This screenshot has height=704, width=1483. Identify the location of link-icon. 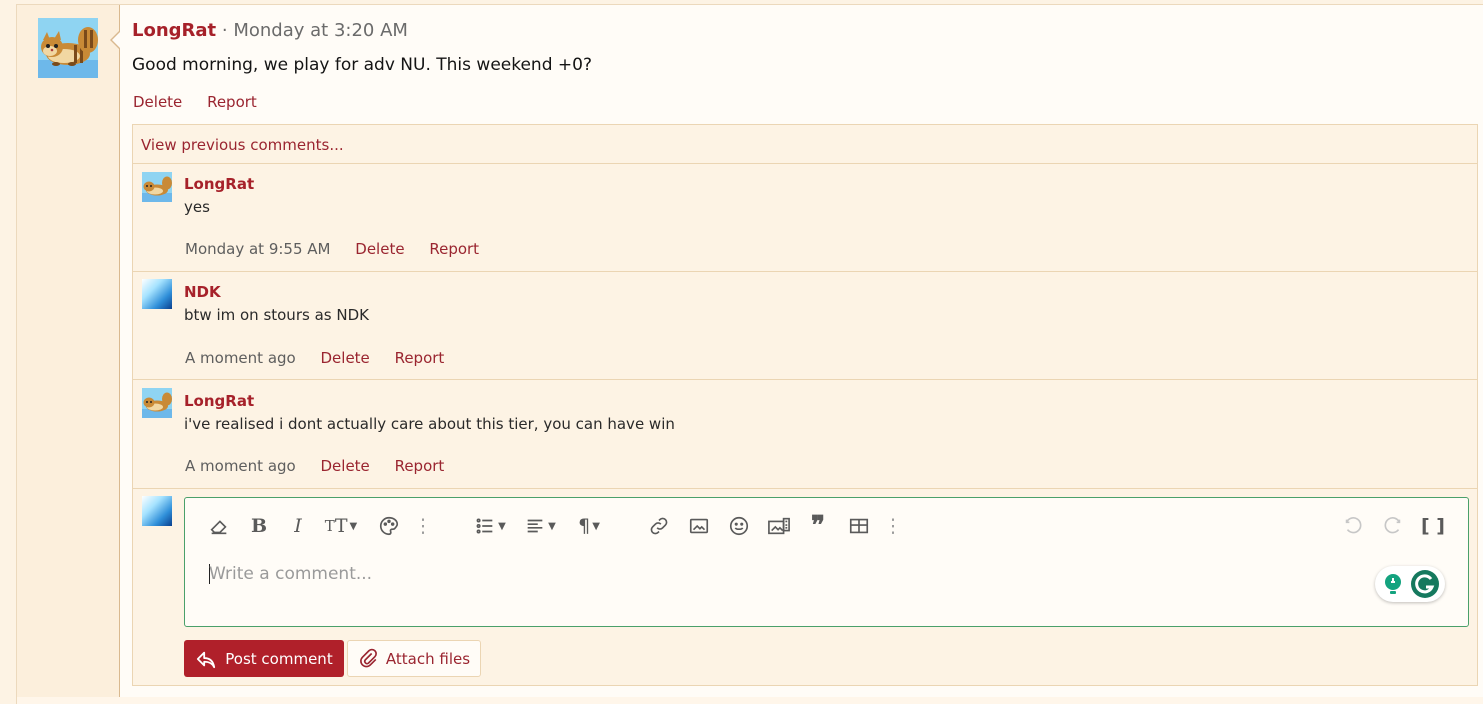
(659, 526).